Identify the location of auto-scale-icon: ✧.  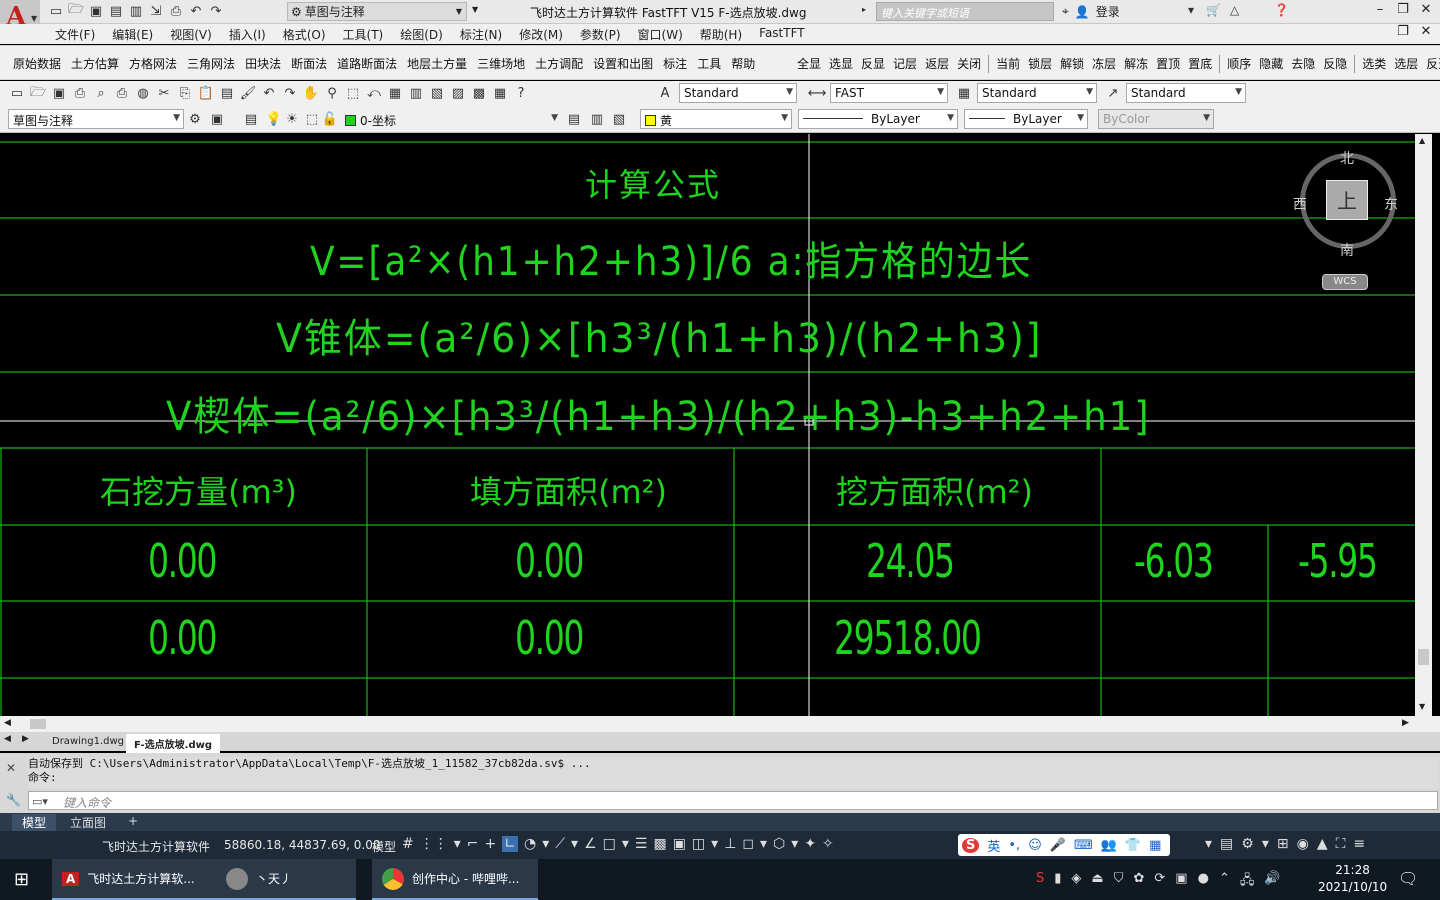
(828, 844).